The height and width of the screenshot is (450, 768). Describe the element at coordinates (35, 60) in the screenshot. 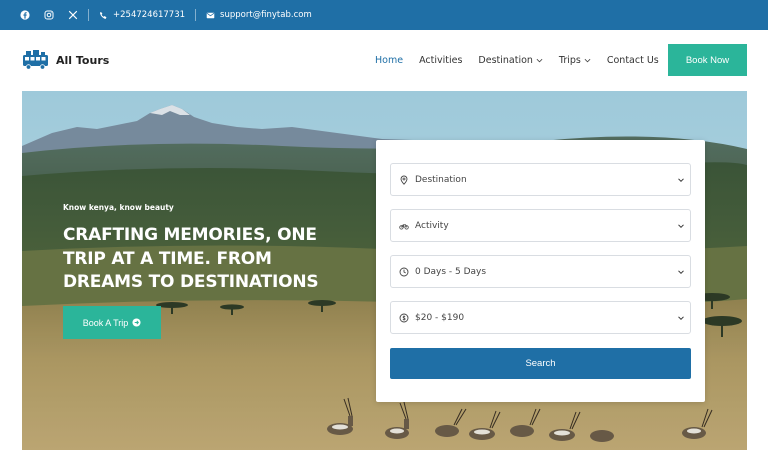

I see `bus-logo-icon` at that location.